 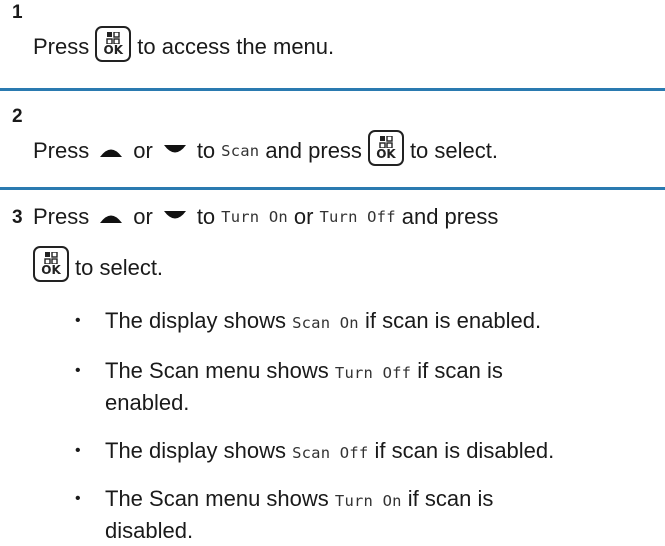 What do you see at coordinates (17, 217) in the screenshot?
I see `step-number: 3` at bounding box center [17, 217].